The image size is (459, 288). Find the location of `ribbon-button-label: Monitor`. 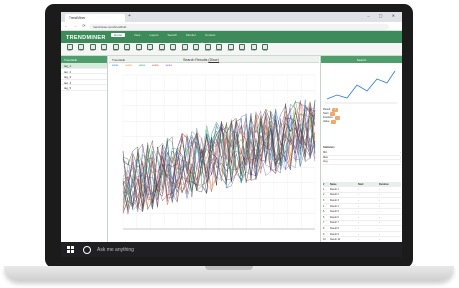

ribbon-button-label: Monitor is located at coordinates (219, 51).